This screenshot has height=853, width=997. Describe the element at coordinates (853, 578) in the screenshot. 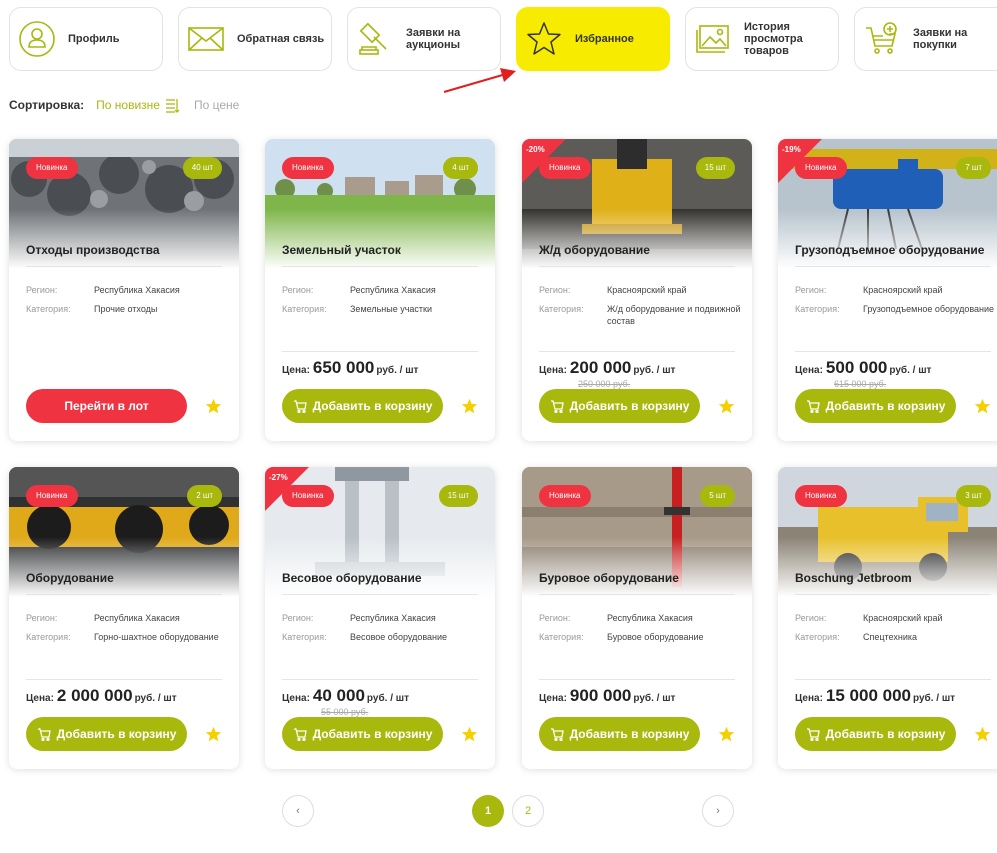

I see `product-title: Boschung Jetbroom` at that location.